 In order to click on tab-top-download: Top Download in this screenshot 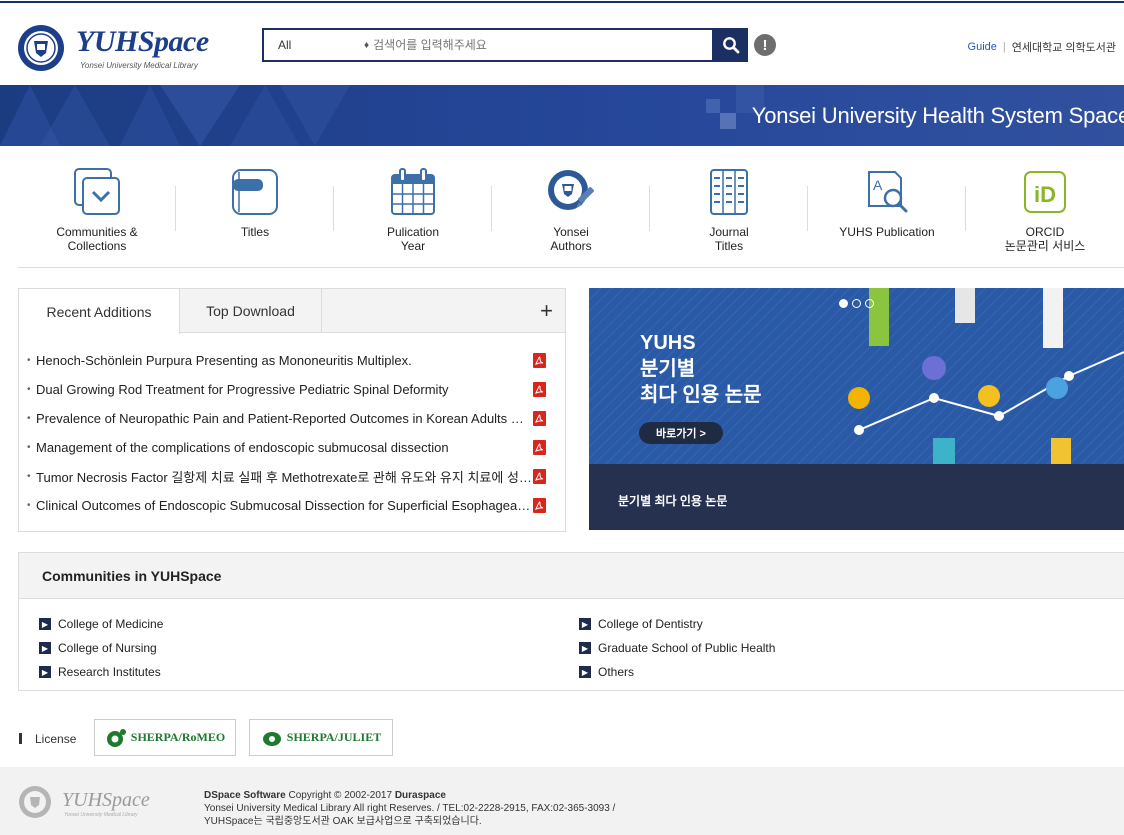, I will do `click(251, 311)`.